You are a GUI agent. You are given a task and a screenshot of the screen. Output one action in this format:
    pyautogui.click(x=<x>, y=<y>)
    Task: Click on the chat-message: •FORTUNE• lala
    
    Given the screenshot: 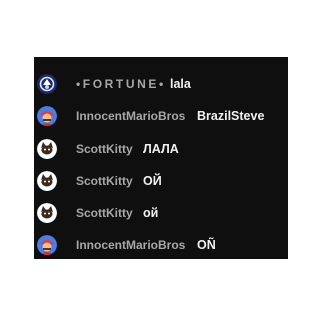 What is the action you would take?
    pyautogui.click(x=161, y=84)
    